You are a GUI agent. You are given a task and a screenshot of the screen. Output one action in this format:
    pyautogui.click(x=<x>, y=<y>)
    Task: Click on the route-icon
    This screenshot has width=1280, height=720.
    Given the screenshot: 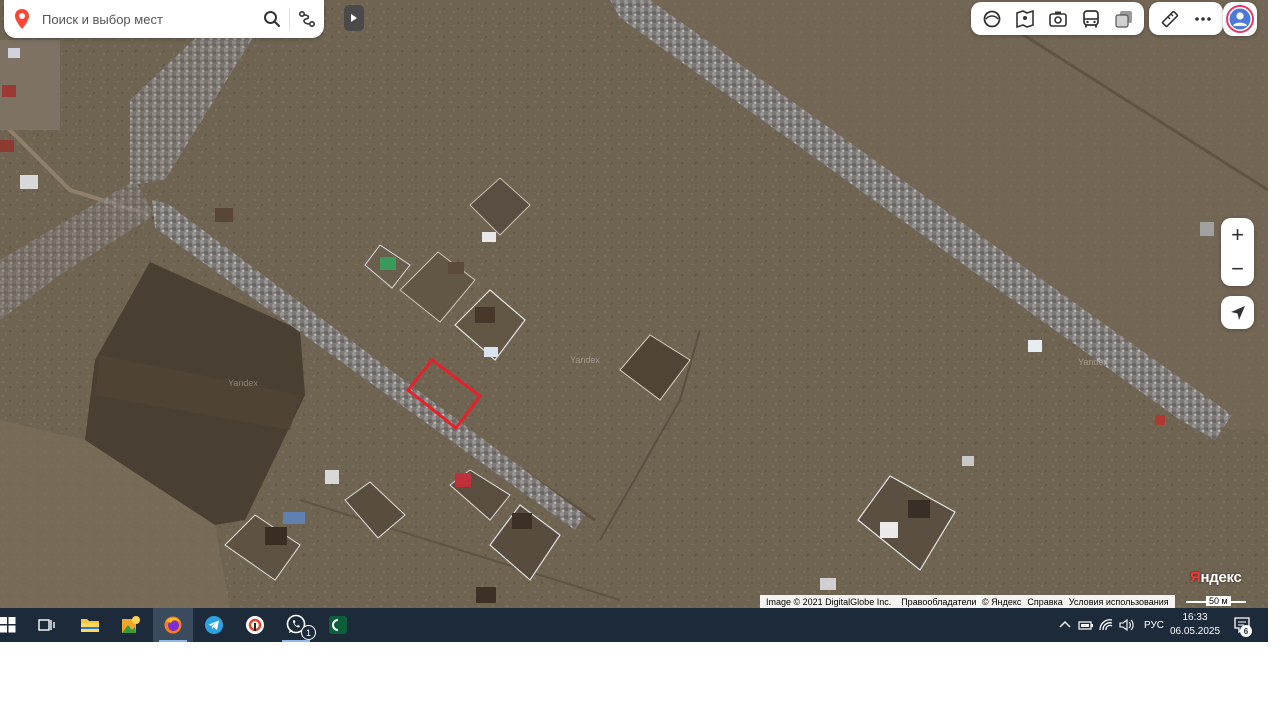 What is the action you would take?
    pyautogui.click(x=307, y=19)
    